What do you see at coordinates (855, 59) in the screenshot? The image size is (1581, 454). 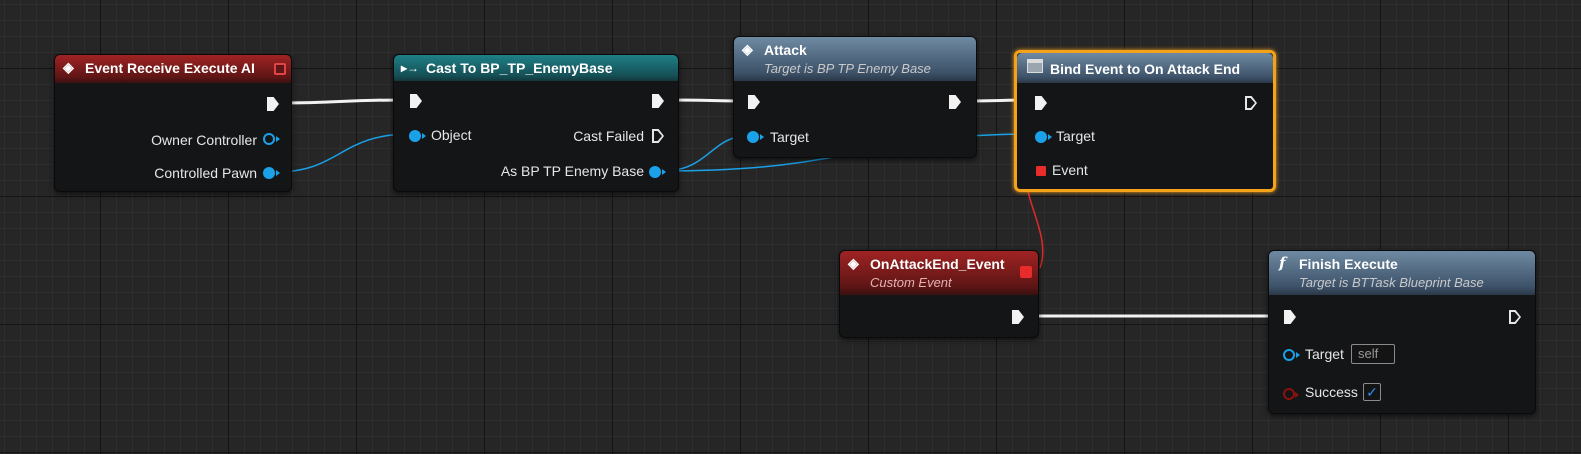 I see `node-header: ◈ Attack Target is BP TP Enemy Base` at bounding box center [855, 59].